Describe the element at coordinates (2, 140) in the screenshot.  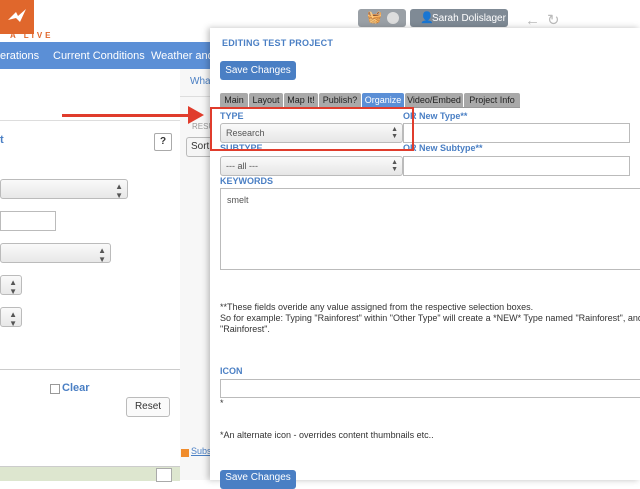
I see `filter-title: t` at that location.